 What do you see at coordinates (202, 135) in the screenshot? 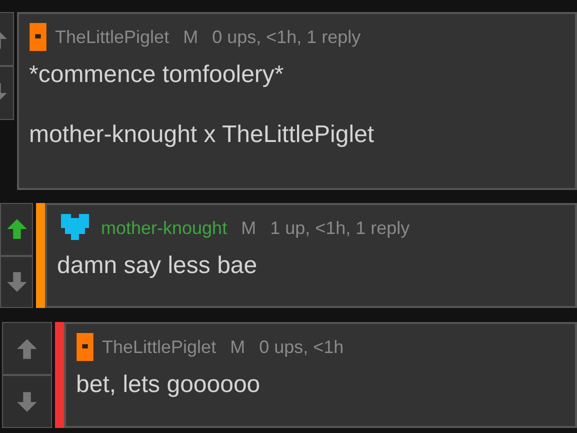
I see `comment-text: mother-knought x TheLittlePiglet` at bounding box center [202, 135].